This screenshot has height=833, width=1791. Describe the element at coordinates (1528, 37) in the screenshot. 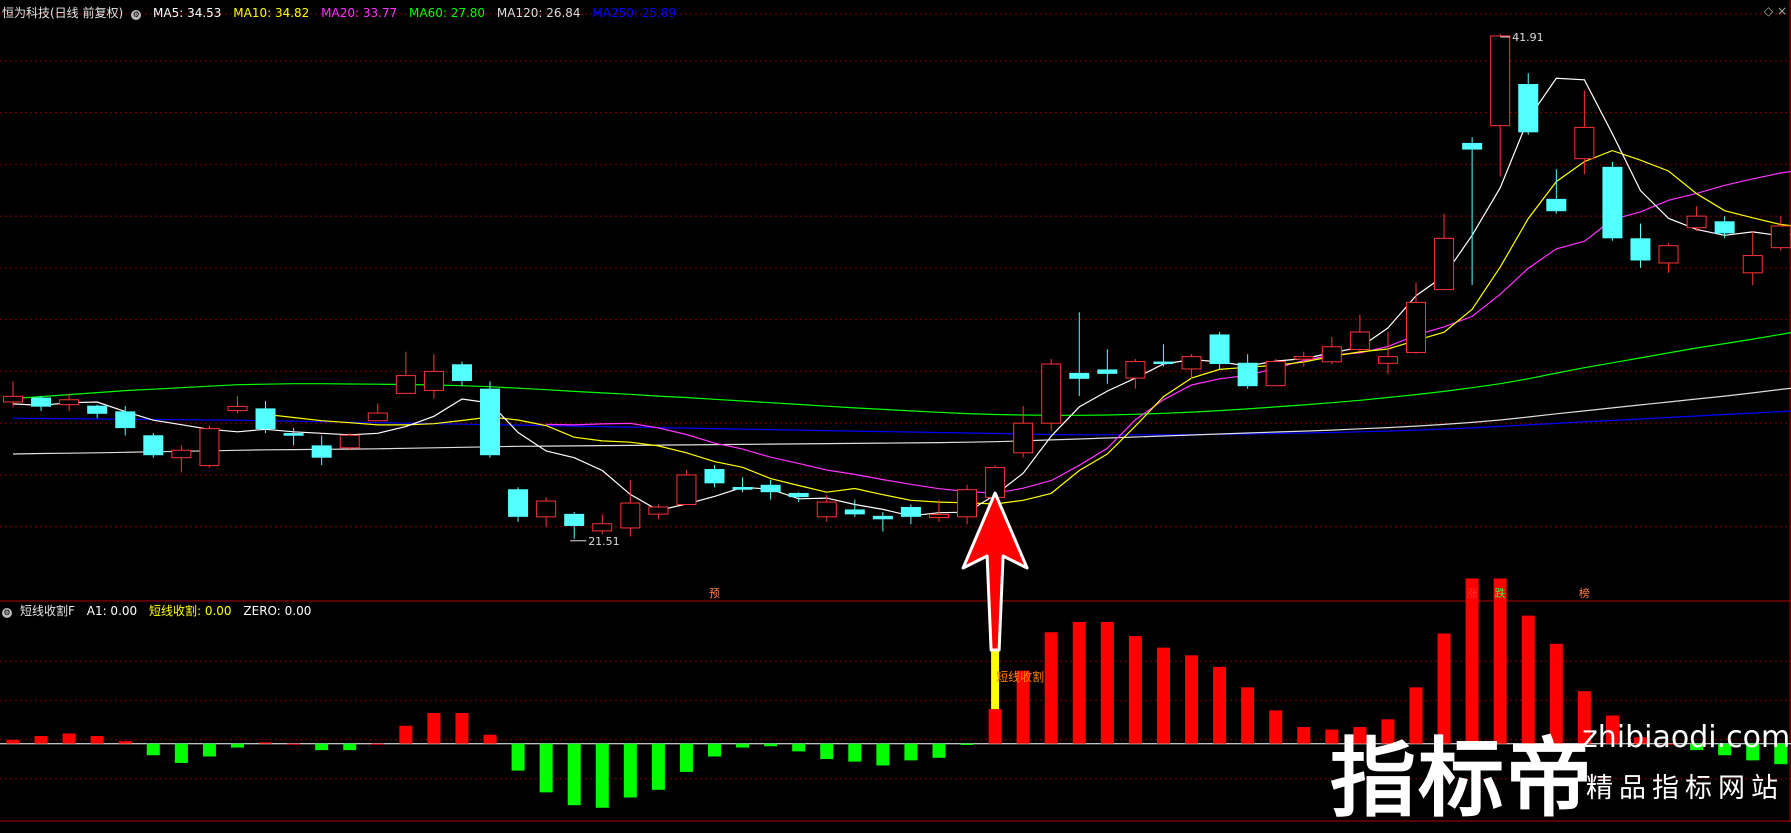

I see `high-price-label: 41.91` at that location.